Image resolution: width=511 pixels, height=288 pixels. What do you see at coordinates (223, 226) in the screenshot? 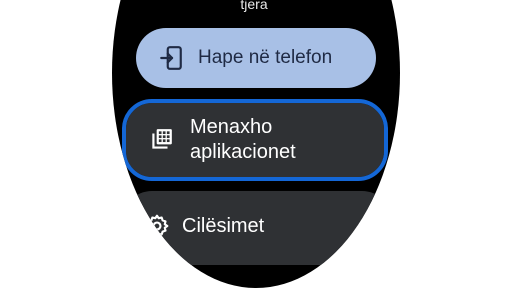
I see `settings-label: Cilësimet` at bounding box center [223, 226].